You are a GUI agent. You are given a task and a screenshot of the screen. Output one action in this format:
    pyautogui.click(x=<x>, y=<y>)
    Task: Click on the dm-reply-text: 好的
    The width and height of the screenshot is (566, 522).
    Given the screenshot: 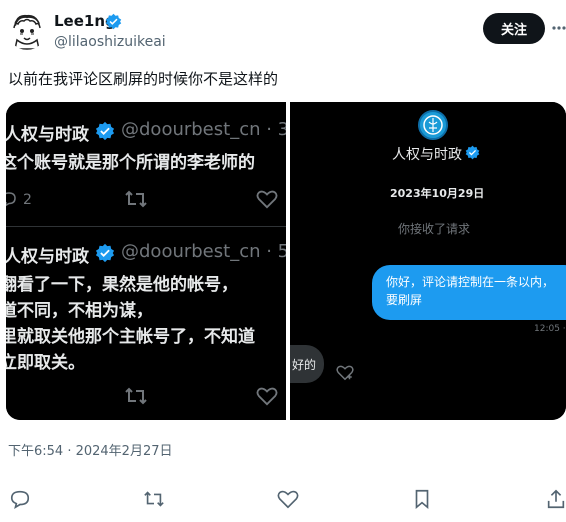 What is the action you would take?
    pyautogui.click(x=304, y=365)
    